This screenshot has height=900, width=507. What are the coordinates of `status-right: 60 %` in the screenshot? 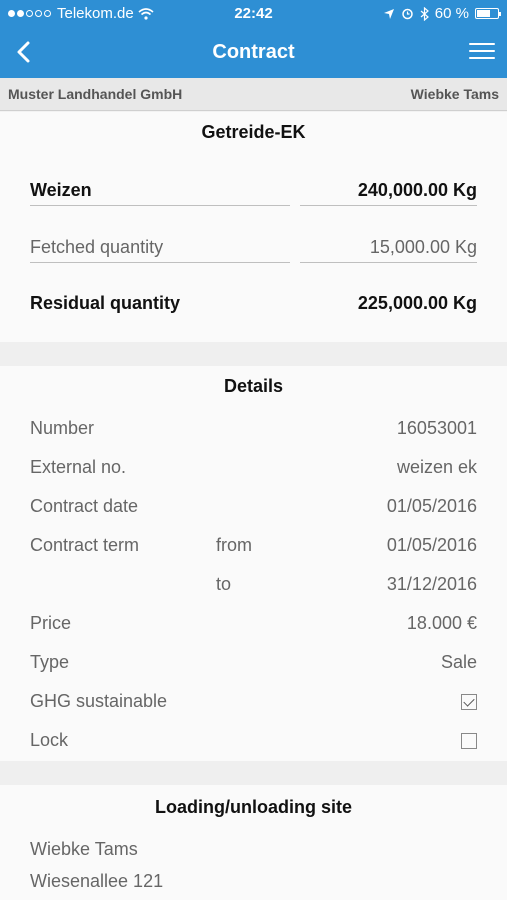 It's located at (442, 13).